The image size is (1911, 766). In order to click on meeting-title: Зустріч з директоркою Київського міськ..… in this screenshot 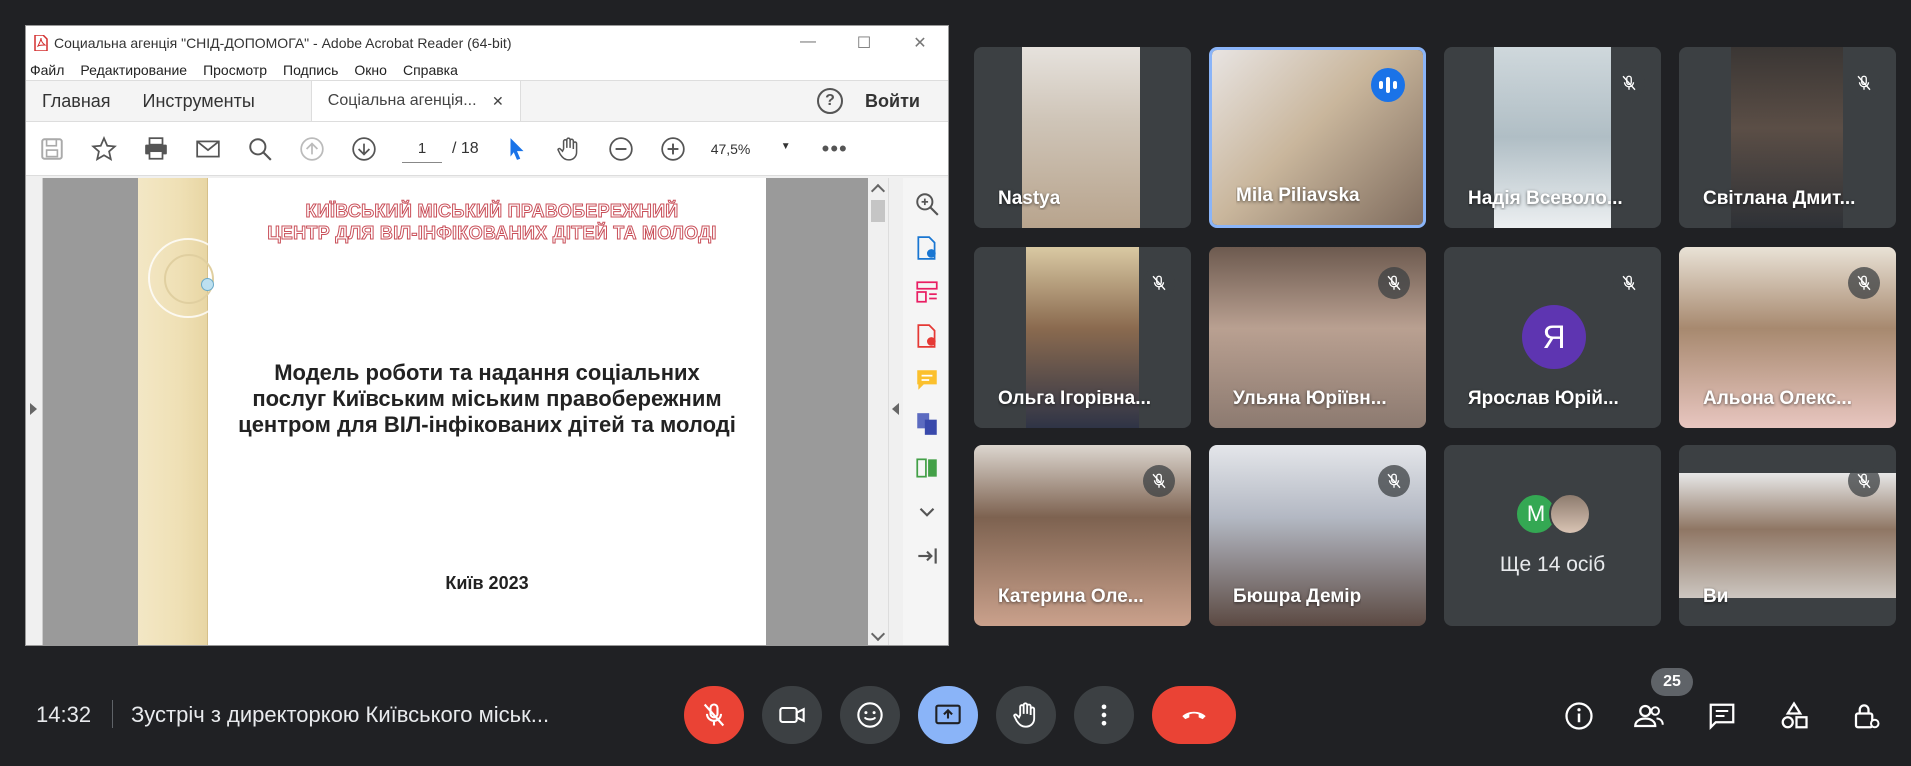, I will do `click(340, 714)`.